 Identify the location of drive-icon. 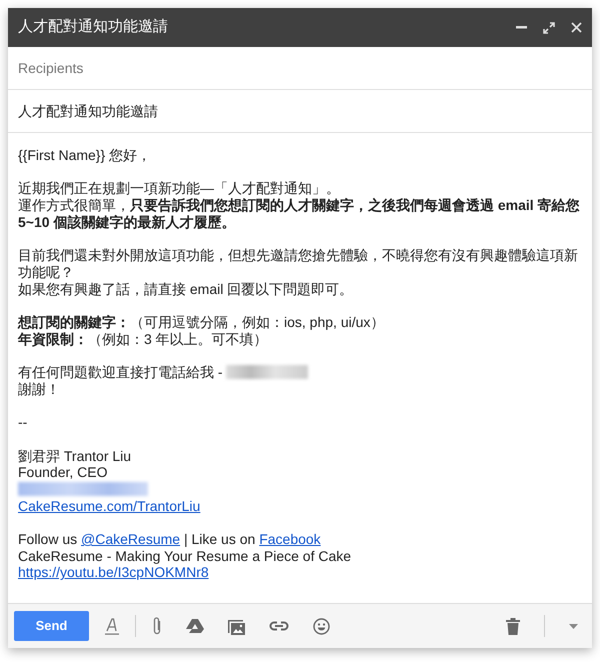
(195, 626).